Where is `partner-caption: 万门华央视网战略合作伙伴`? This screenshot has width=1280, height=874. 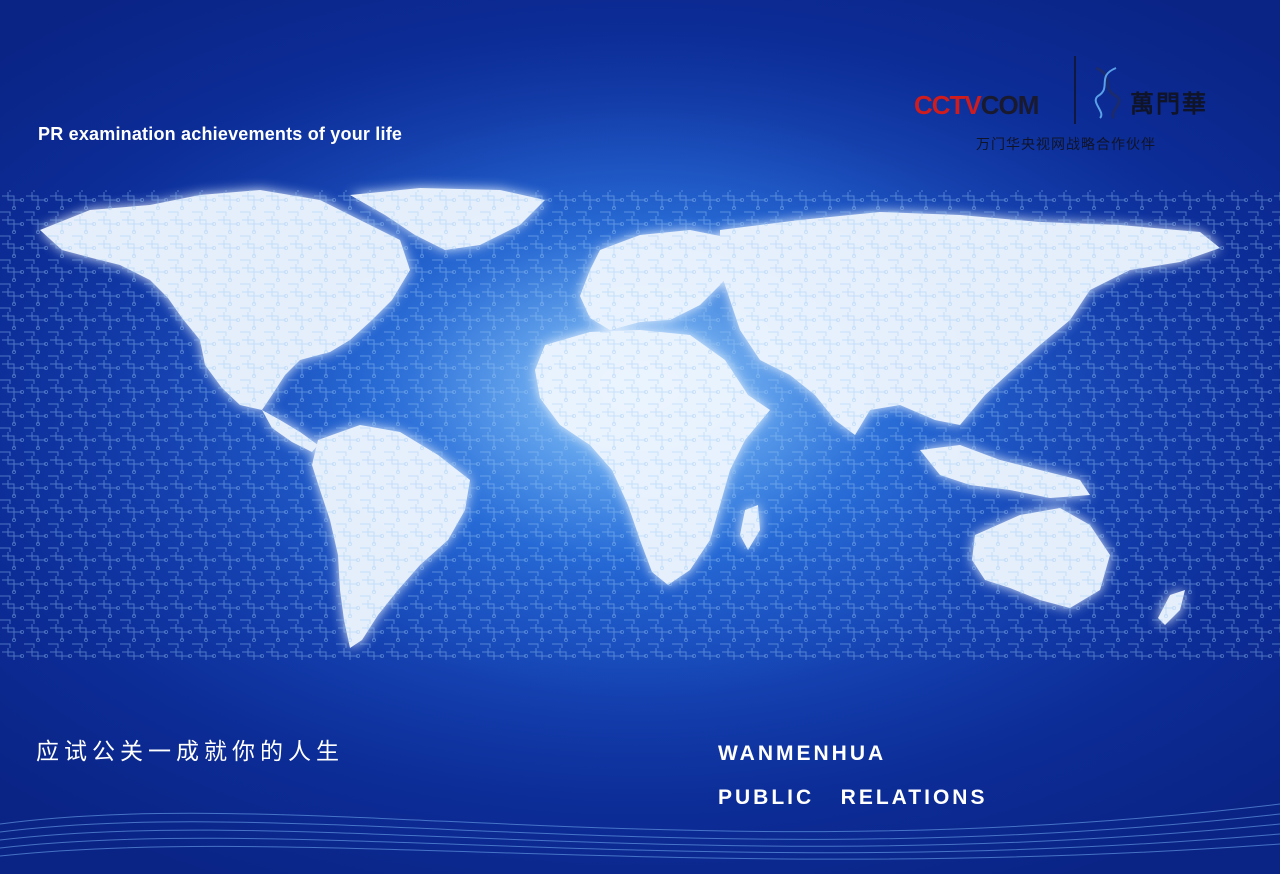
partner-caption: 万门华央视网战略合作伙伴 is located at coordinates (1066, 145).